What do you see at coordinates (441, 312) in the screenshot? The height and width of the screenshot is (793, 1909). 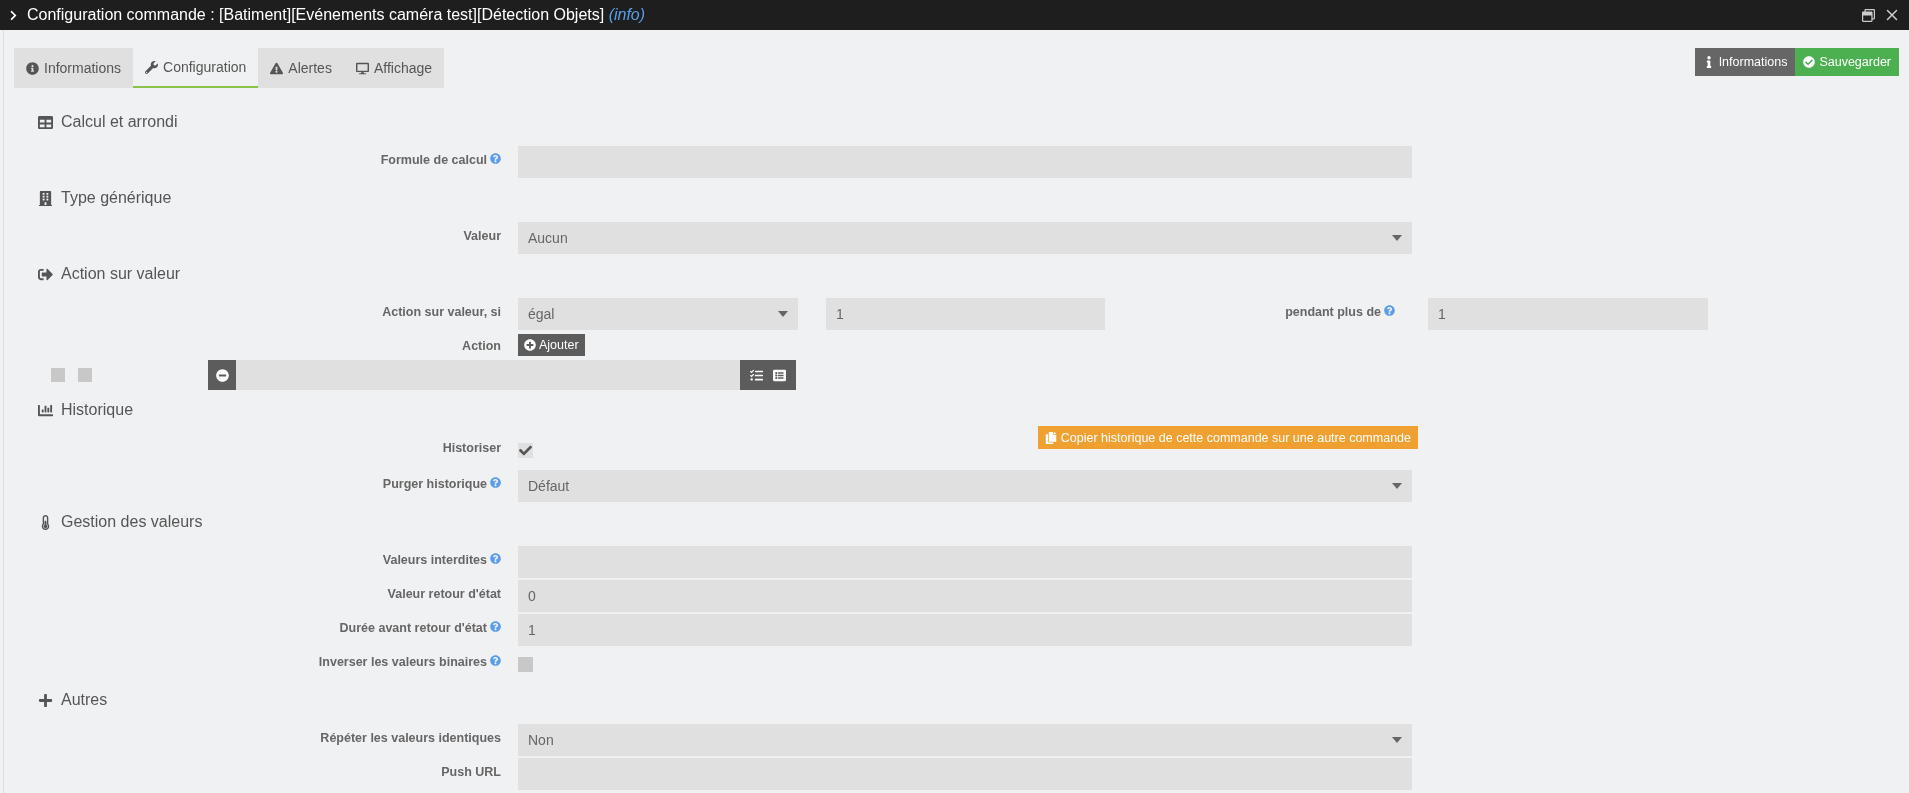 I see `field-label: Action sur valeur, si` at bounding box center [441, 312].